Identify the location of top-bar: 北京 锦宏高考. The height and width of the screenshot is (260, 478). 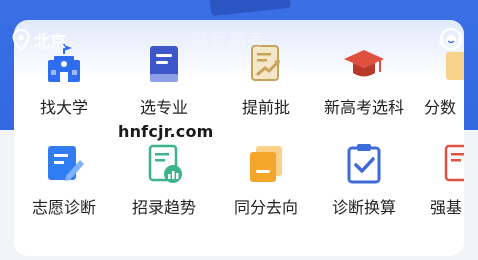
(239, 40).